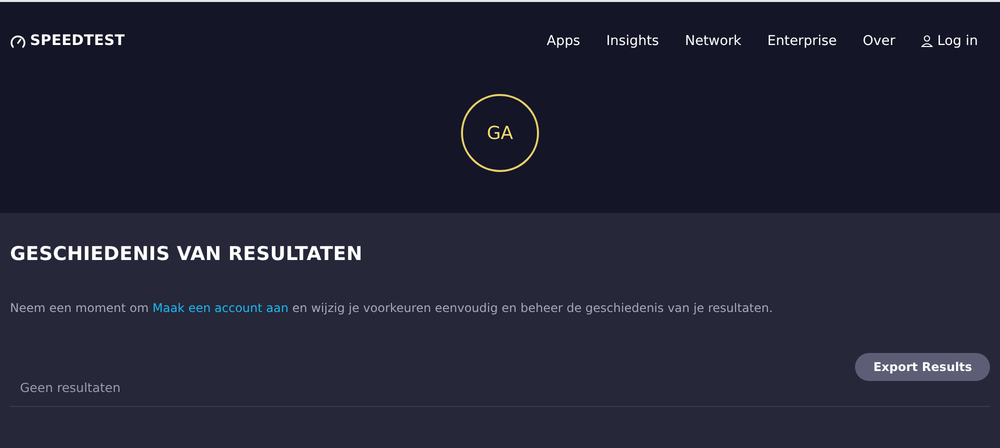 This screenshot has width=1000, height=448. I want to click on nav-link: Enterprise, so click(802, 41).